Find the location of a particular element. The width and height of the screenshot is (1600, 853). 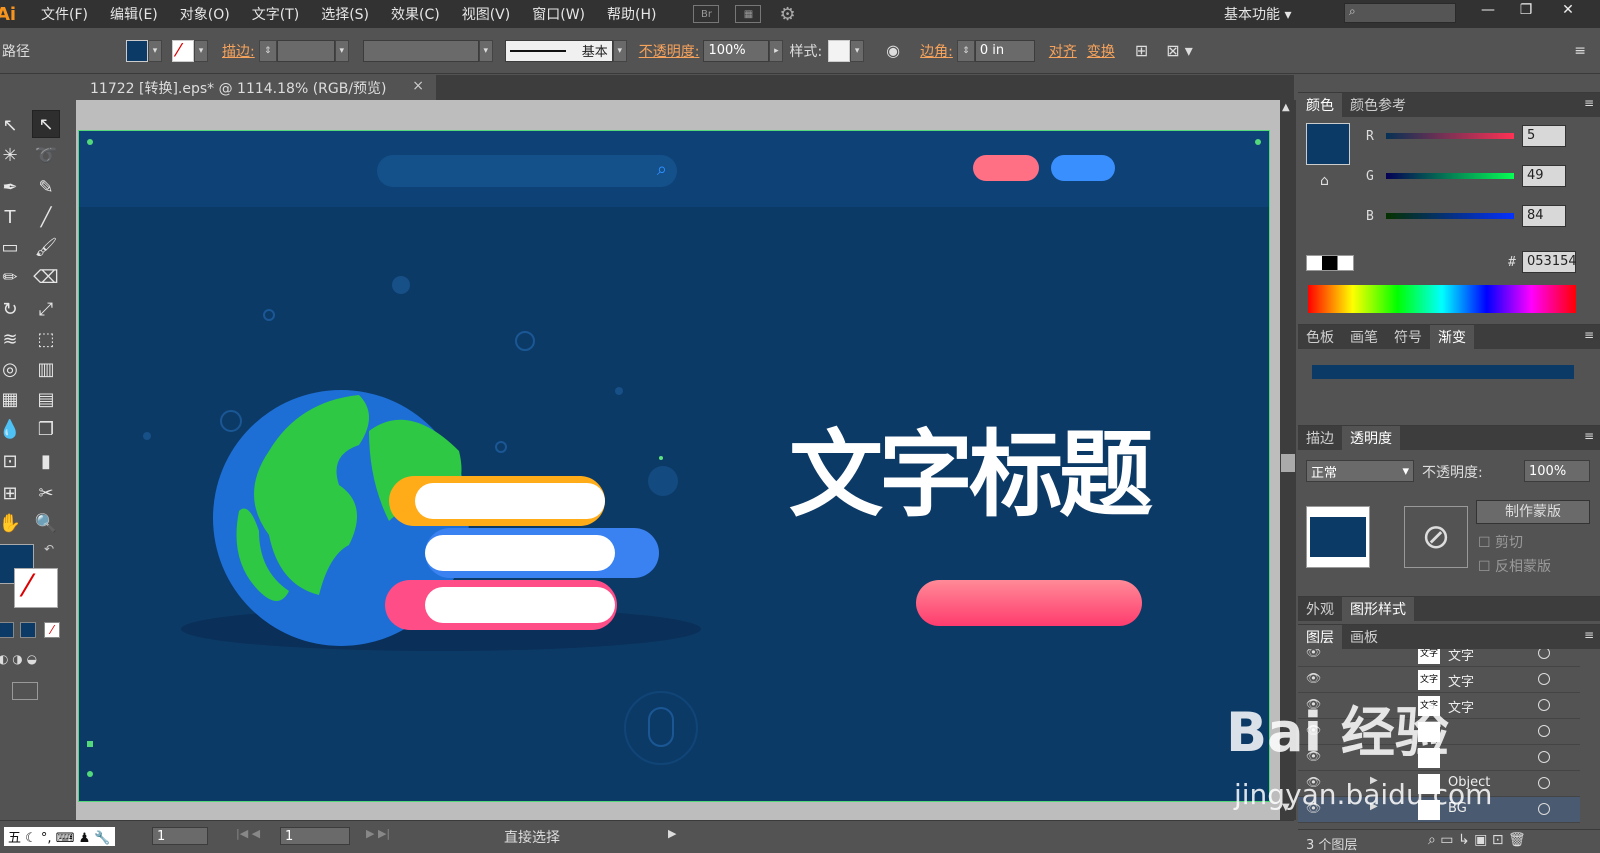

current-color-swatch is located at coordinates (1328, 144).